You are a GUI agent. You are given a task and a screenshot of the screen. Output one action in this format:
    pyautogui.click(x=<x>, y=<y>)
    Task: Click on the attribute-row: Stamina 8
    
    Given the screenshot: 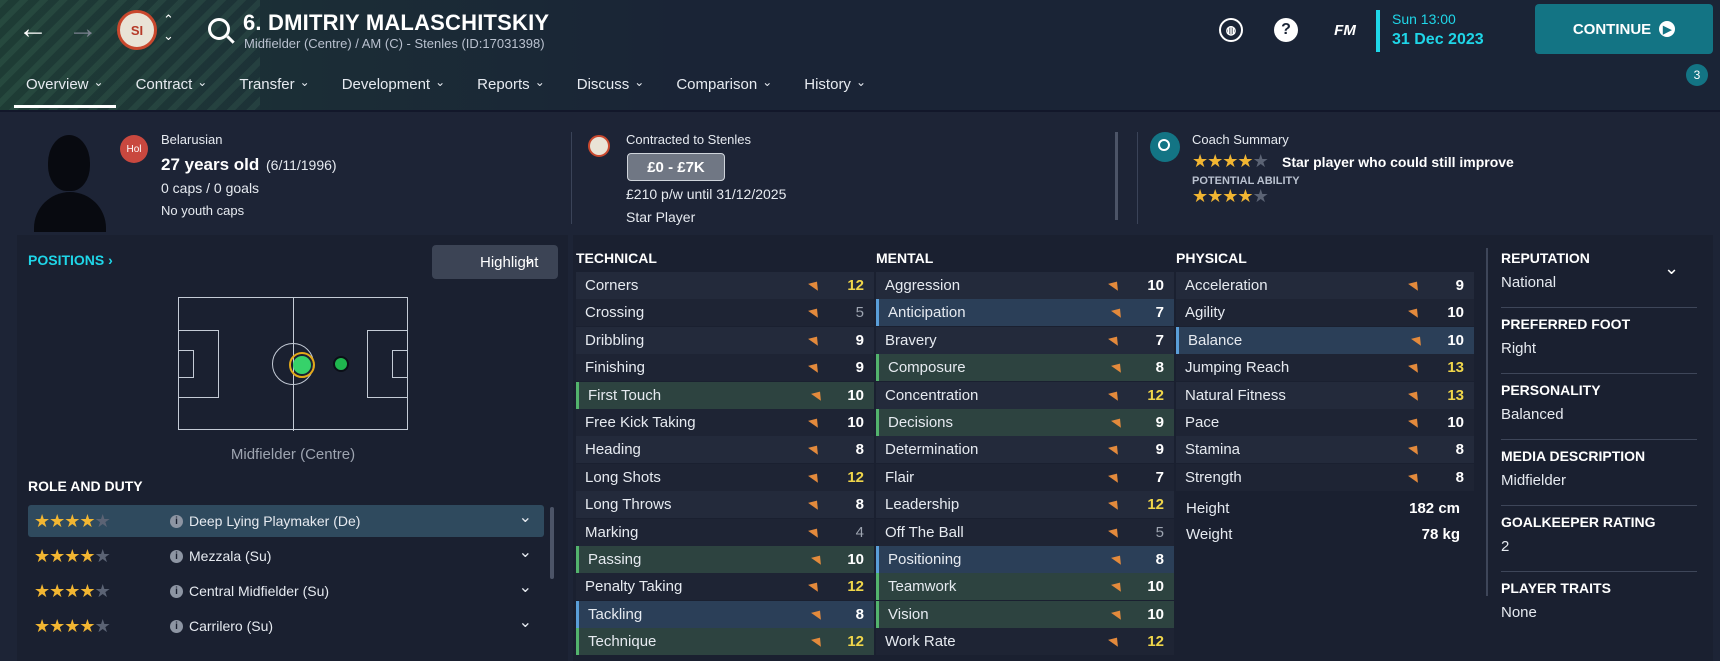 What is the action you would take?
    pyautogui.click(x=1325, y=450)
    